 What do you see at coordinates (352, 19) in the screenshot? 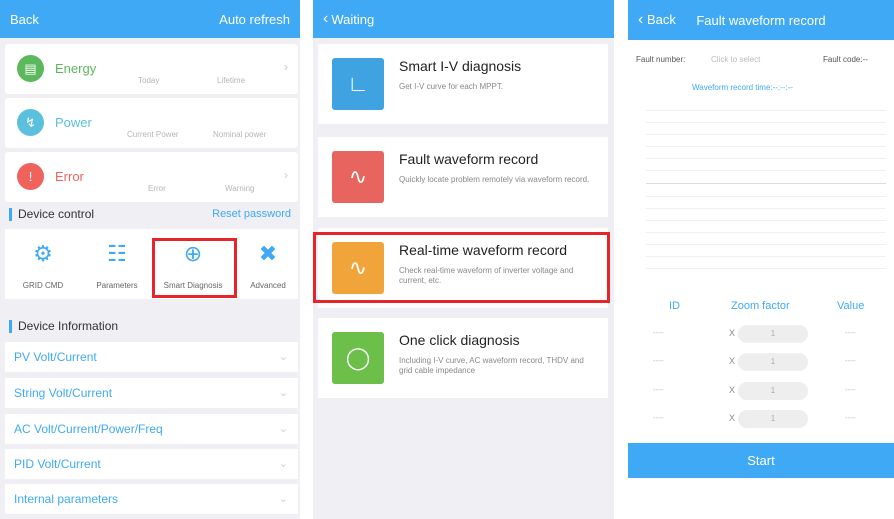
I see `waiting-back-button: Waiting` at bounding box center [352, 19].